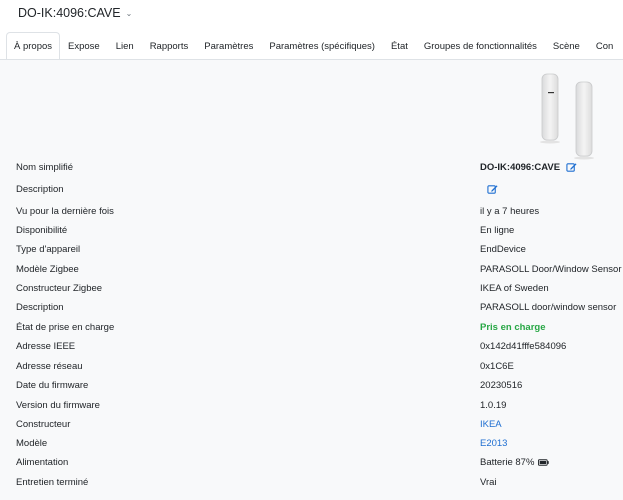  What do you see at coordinates (52, 385) in the screenshot?
I see `firmware-date-label: Date du firmware` at bounding box center [52, 385].